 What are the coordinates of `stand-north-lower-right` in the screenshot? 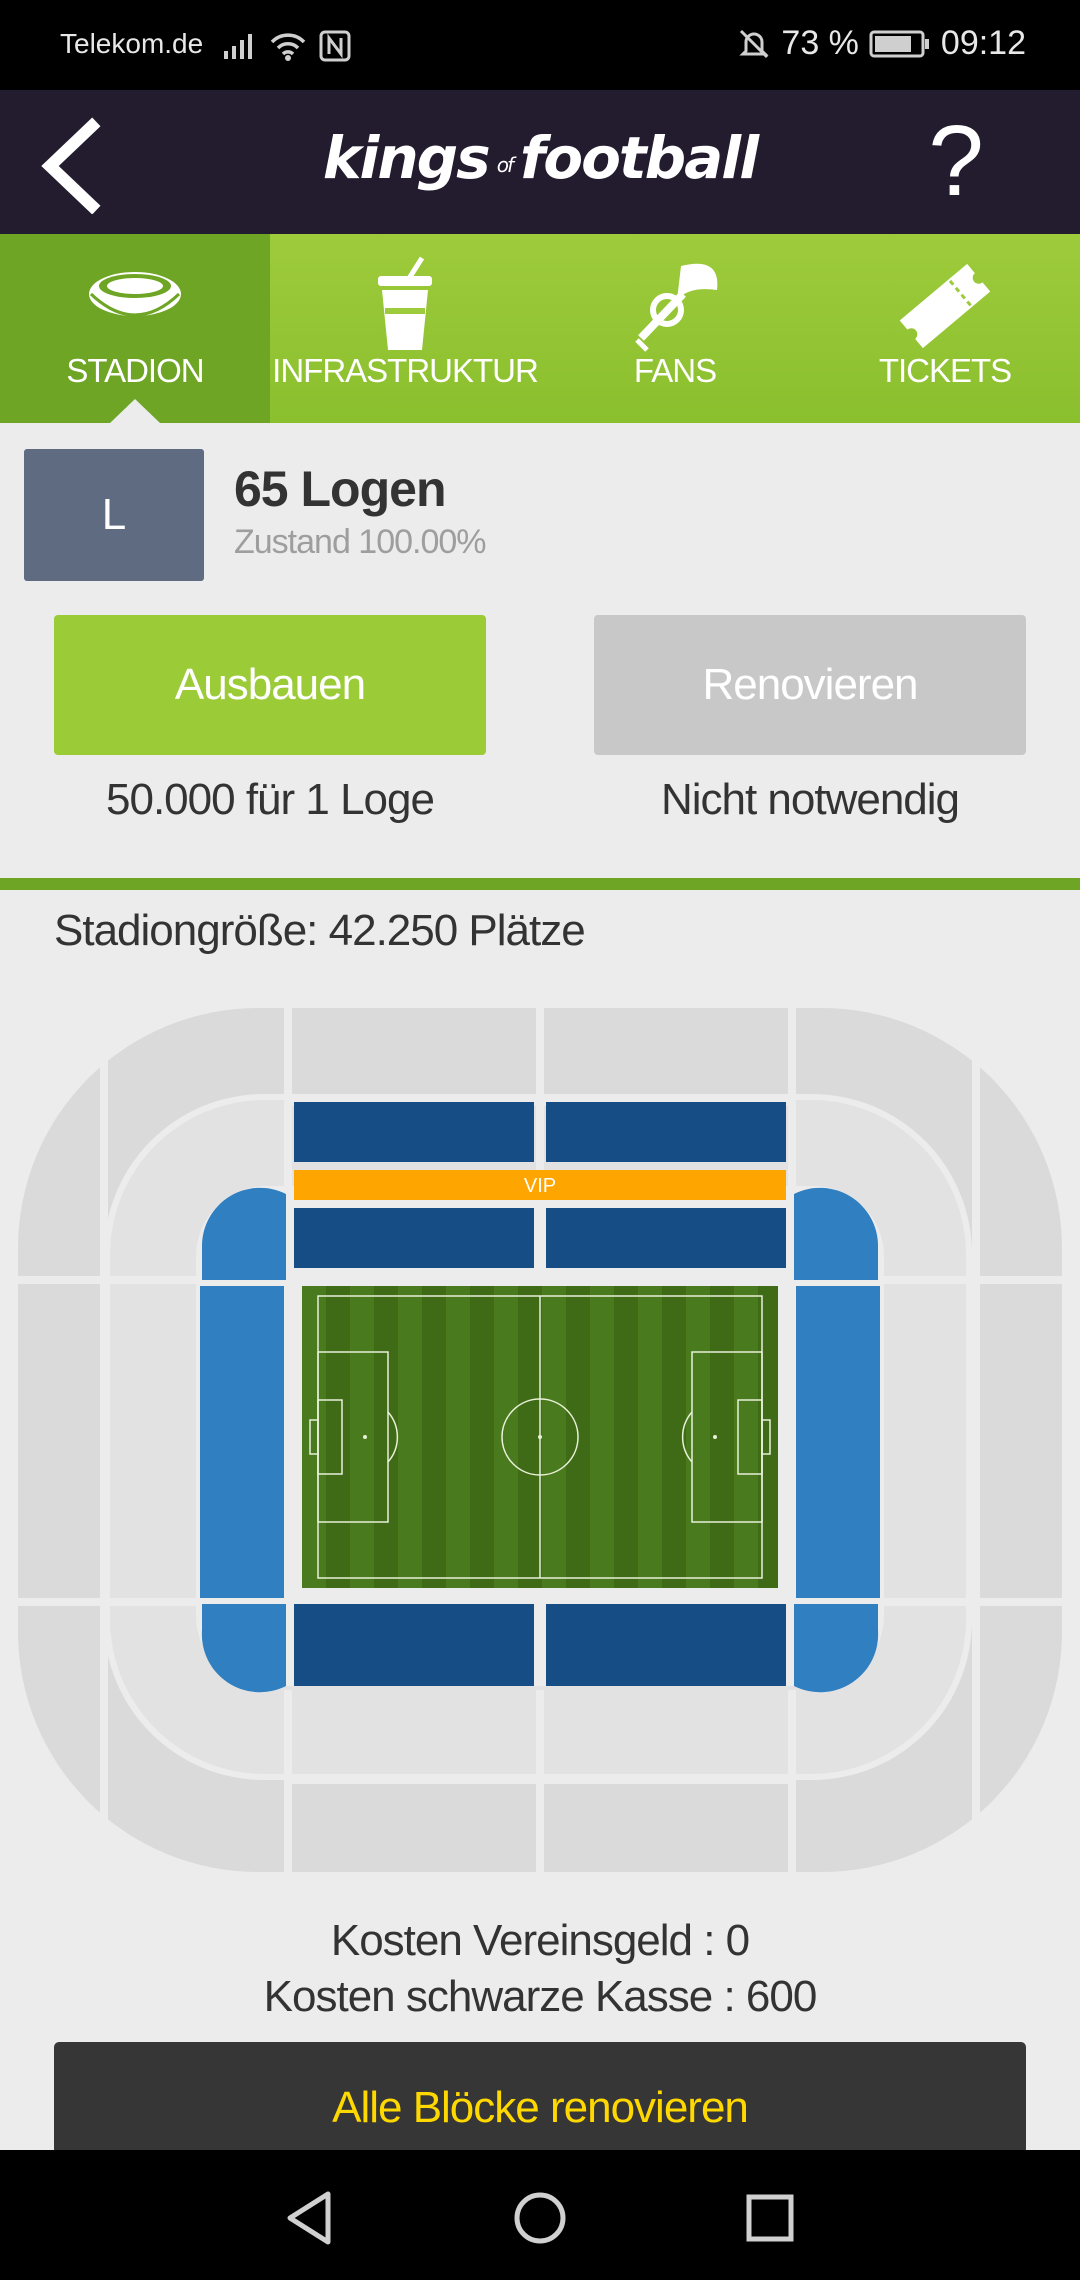 It's located at (666, 1238).